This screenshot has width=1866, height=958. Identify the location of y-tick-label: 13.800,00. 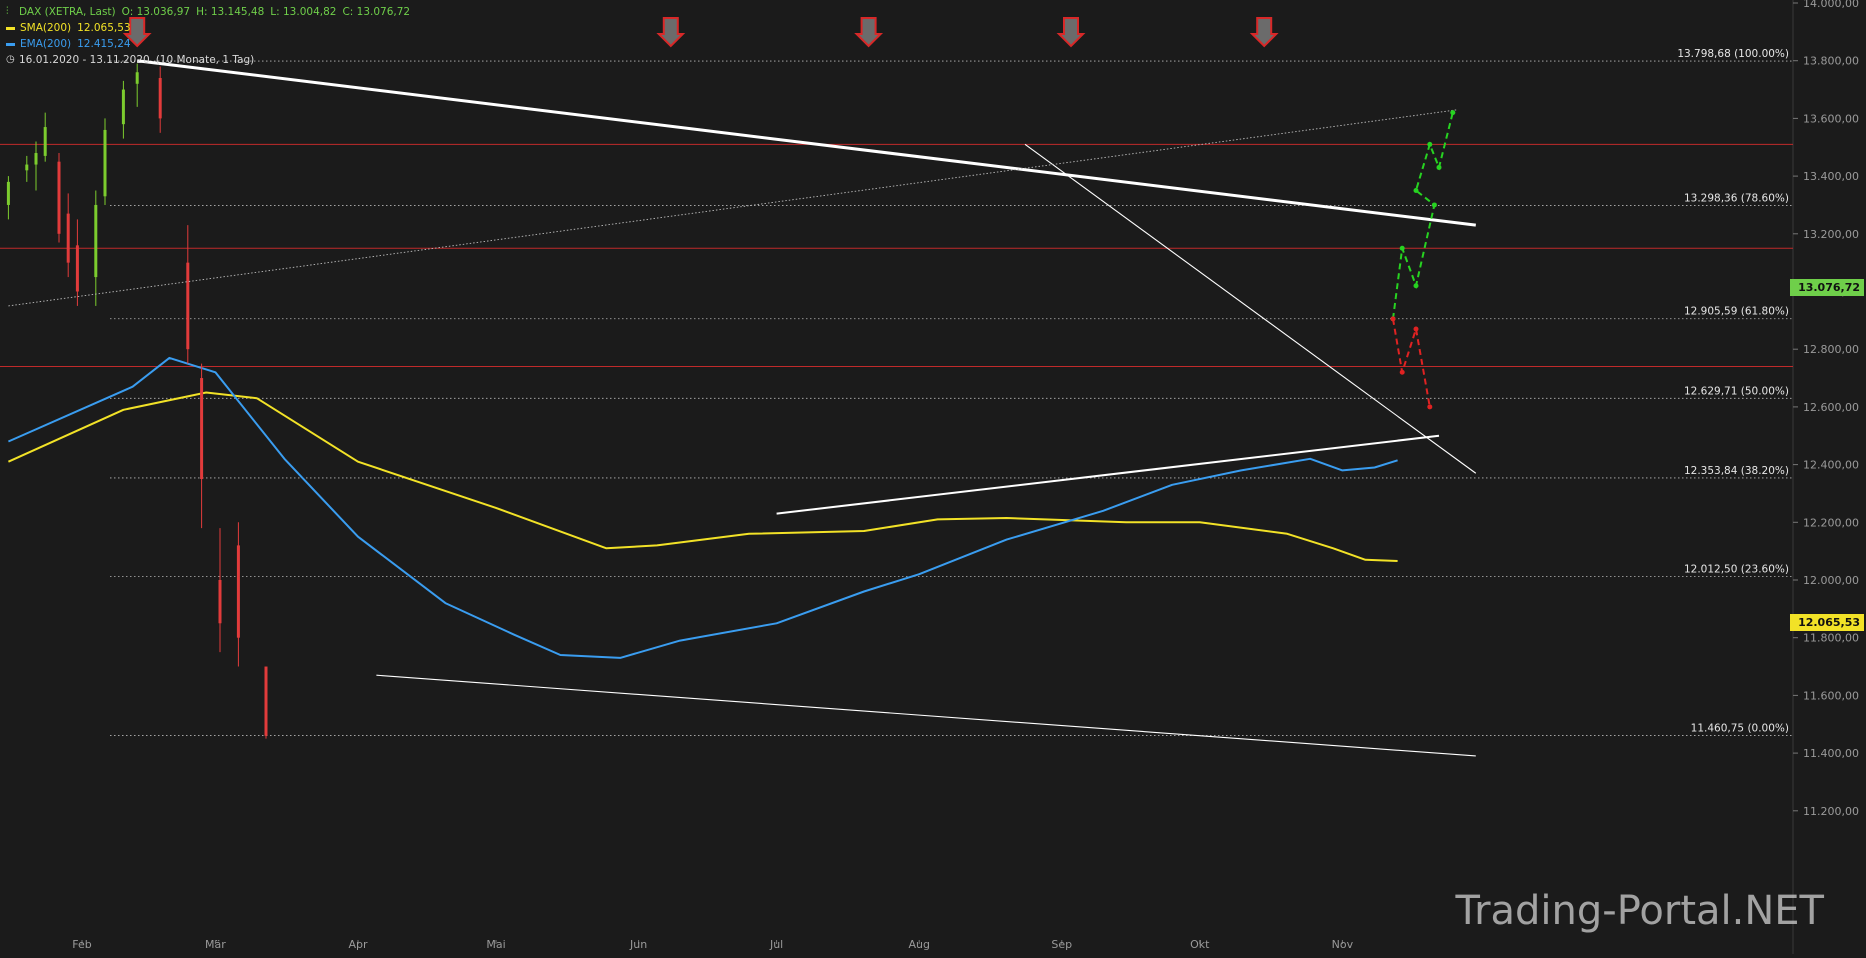
(1831, 61).